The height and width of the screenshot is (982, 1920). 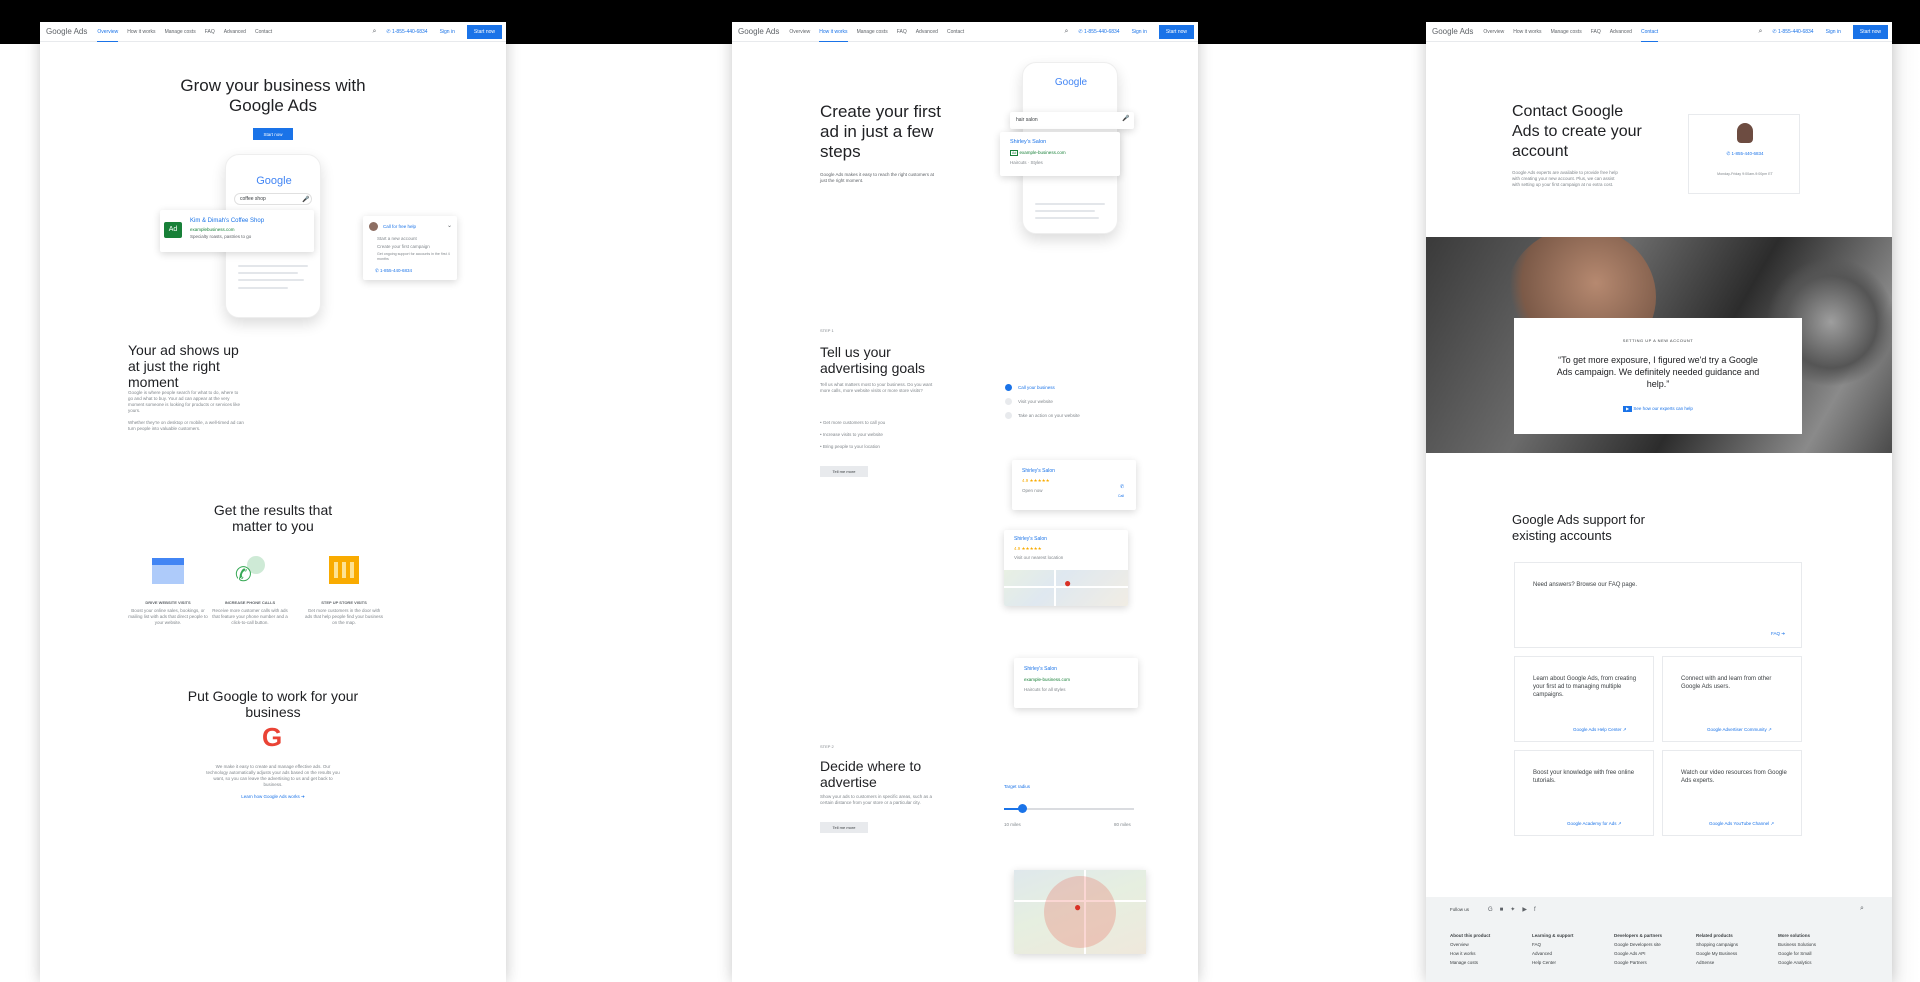 I want to click on radius-map: ●, so click(x=1080, y=912).